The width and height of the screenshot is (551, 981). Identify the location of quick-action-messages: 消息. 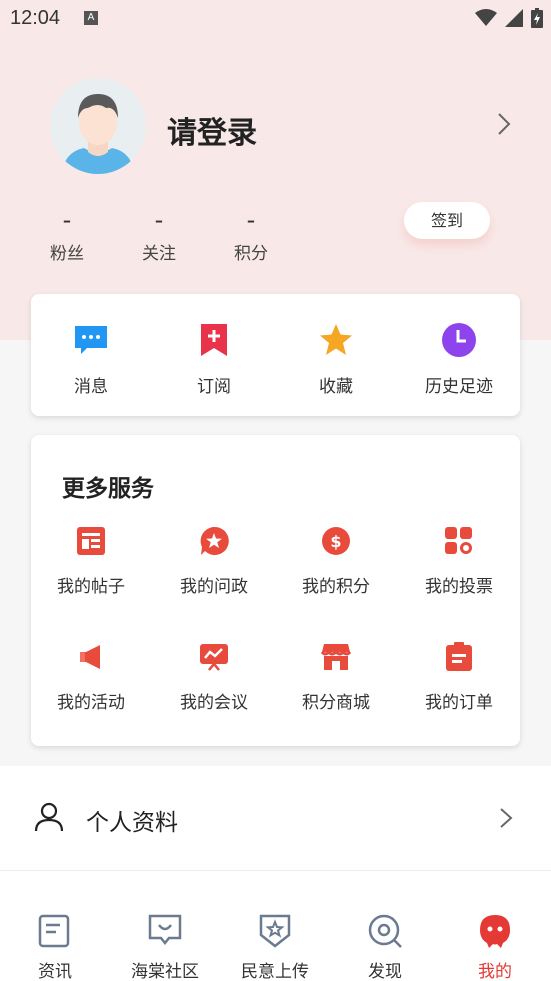
(91, 359).